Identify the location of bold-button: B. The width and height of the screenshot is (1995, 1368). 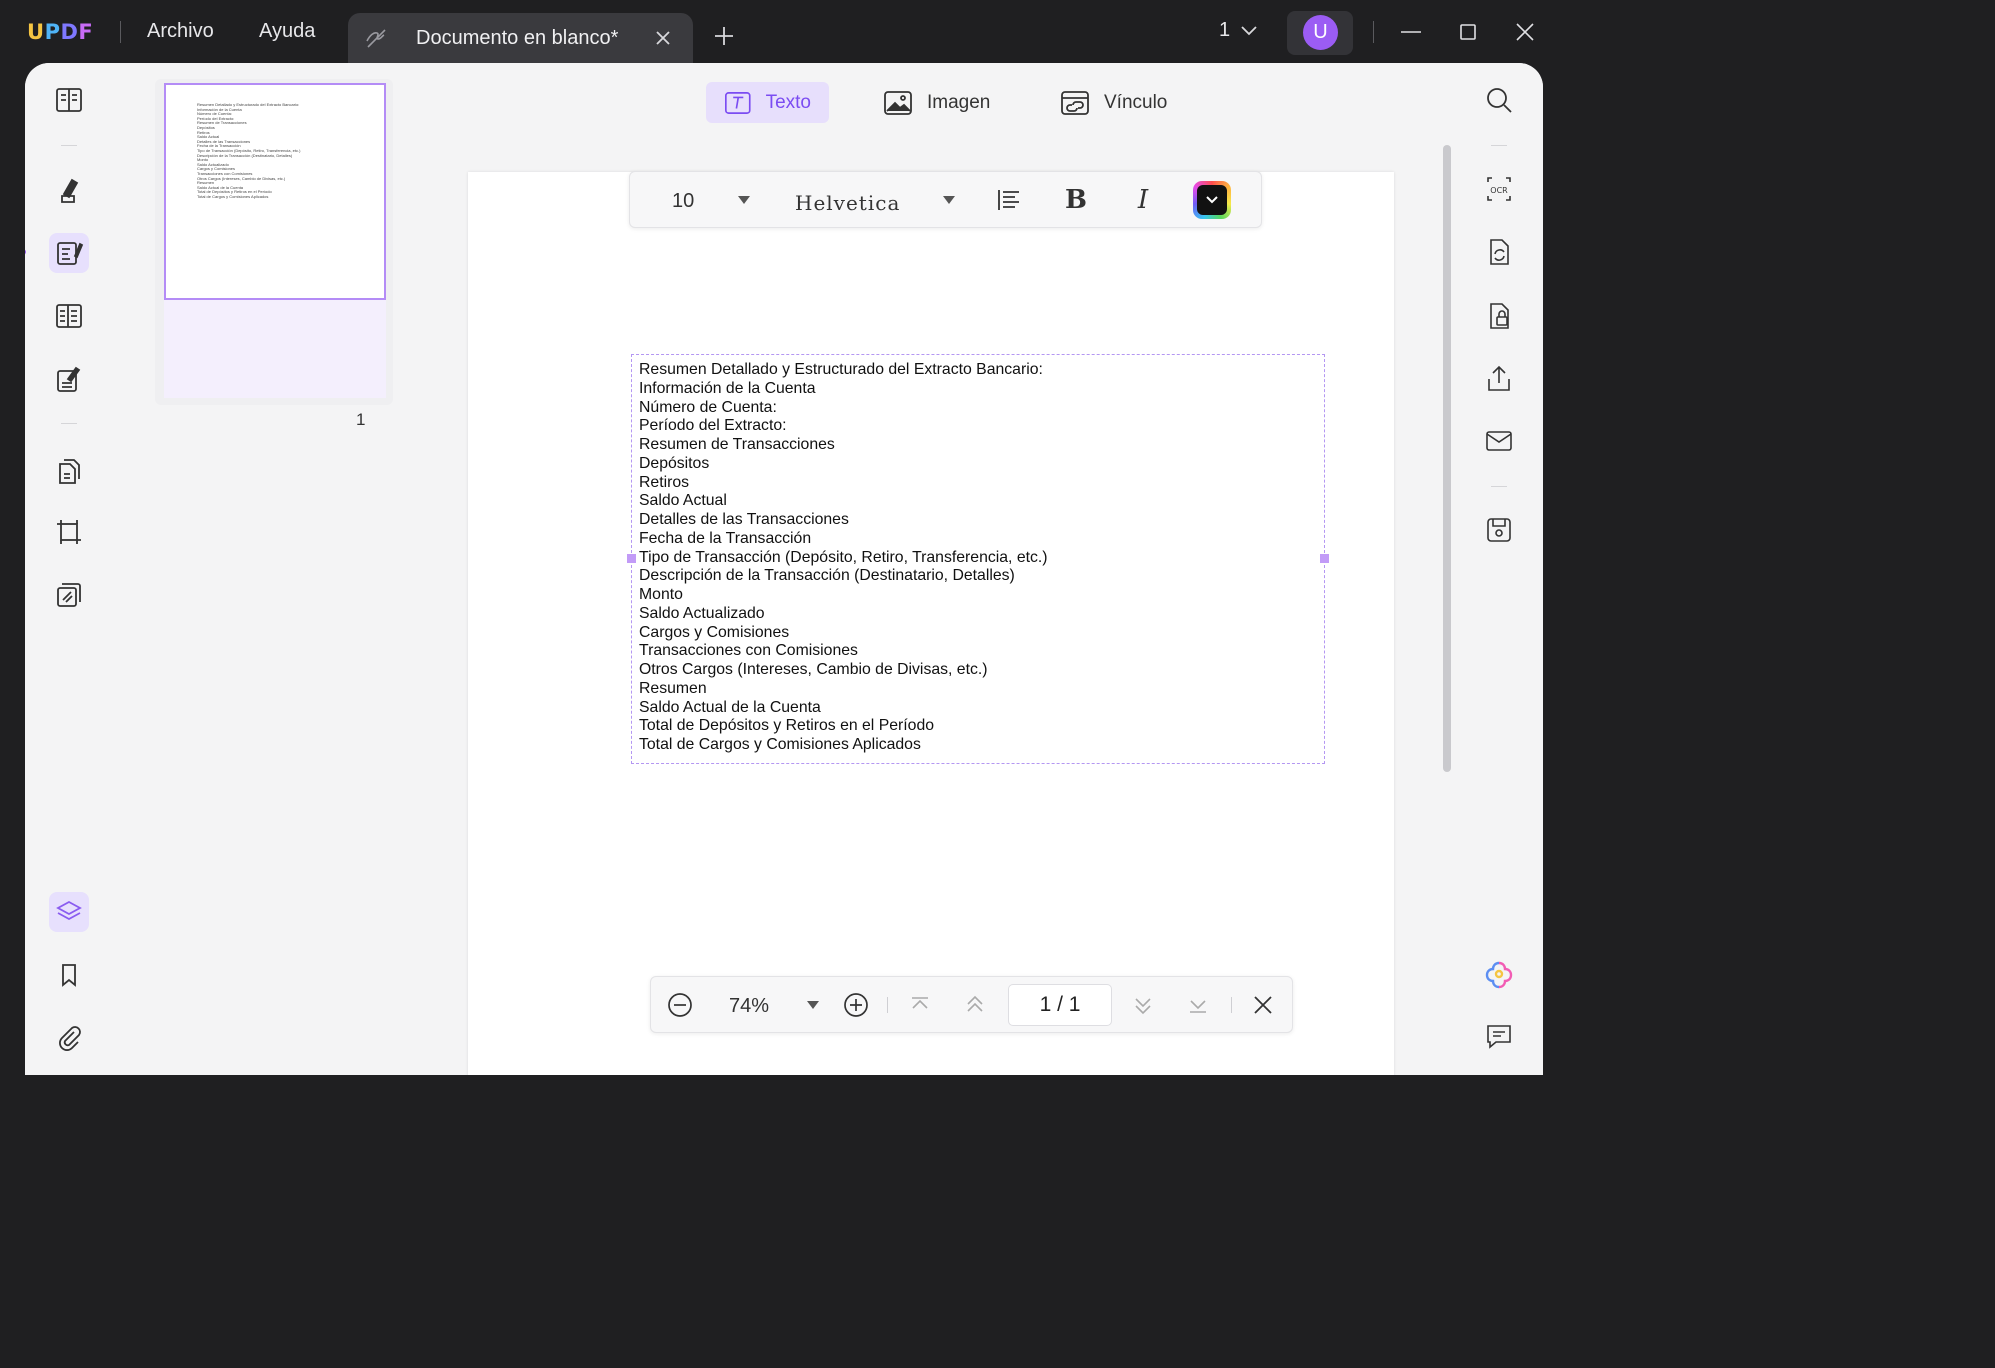
(1076, 200).